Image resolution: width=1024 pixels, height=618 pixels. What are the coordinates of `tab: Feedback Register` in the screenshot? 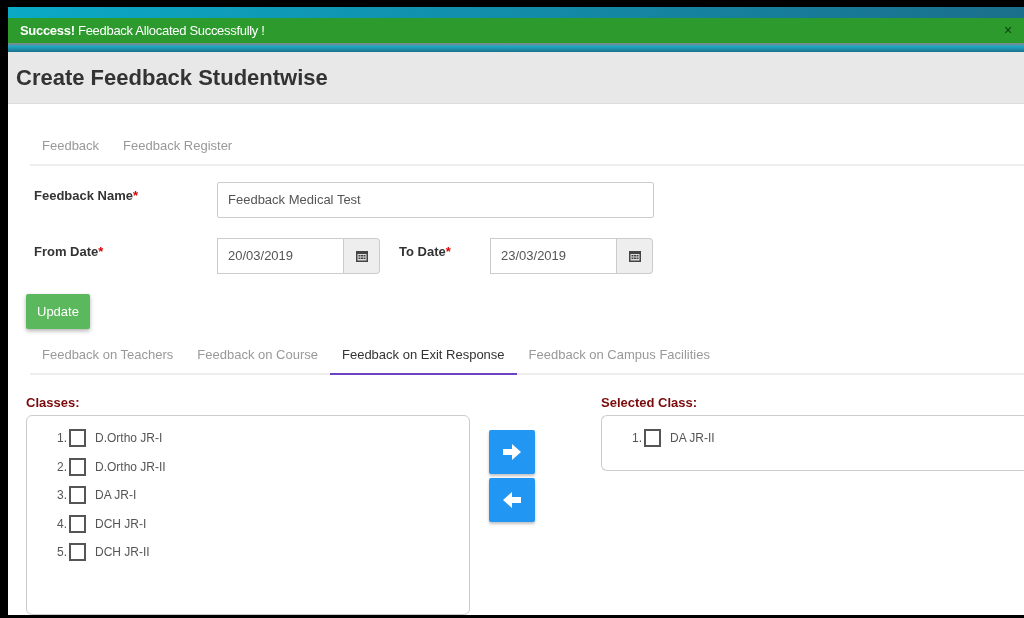 It's located at (178, 147).